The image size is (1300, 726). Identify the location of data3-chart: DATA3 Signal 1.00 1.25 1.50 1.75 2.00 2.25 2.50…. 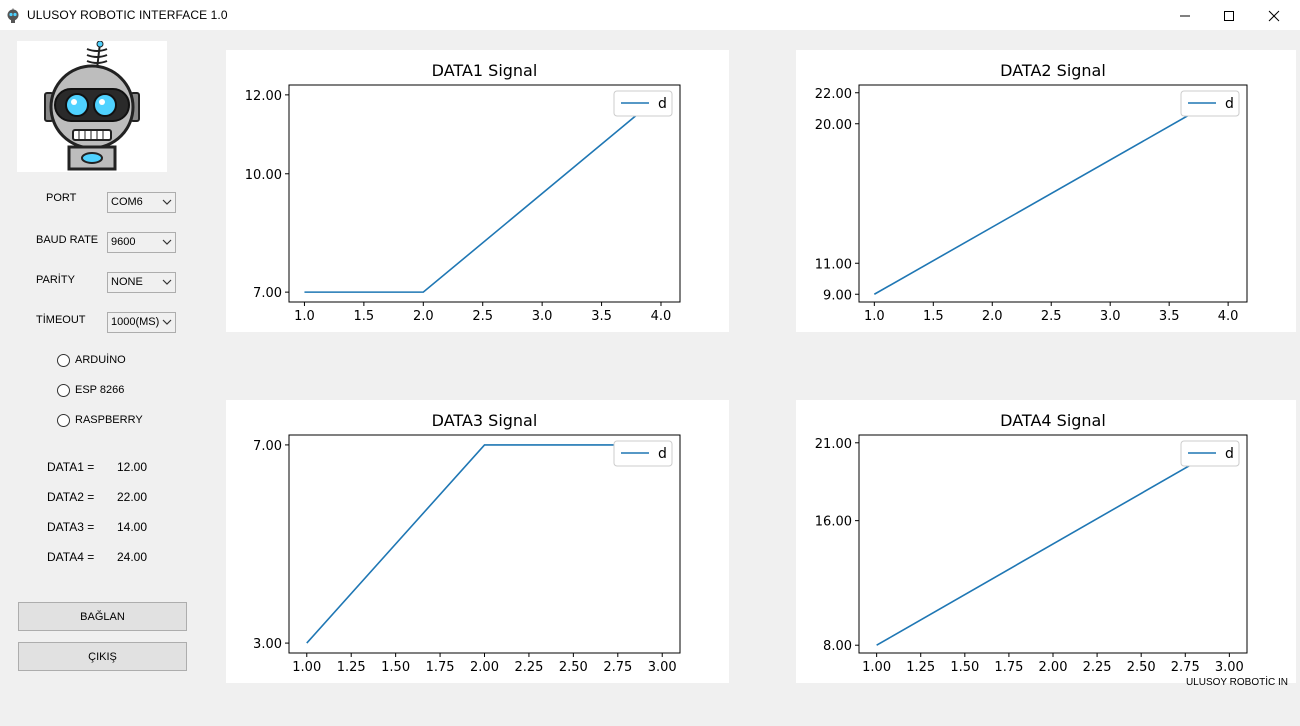
(467, 543).